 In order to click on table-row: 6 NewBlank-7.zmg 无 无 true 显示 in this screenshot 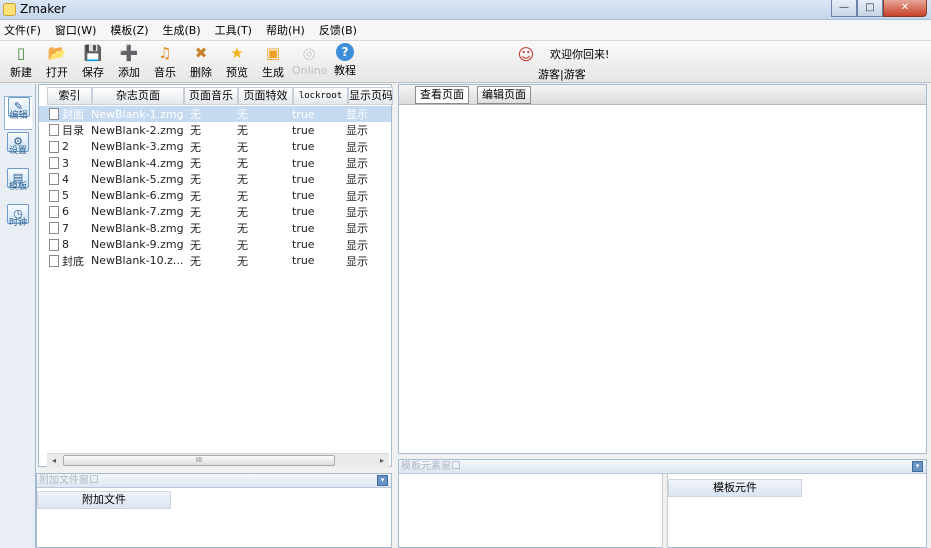, I will do `click(215, 212)`.